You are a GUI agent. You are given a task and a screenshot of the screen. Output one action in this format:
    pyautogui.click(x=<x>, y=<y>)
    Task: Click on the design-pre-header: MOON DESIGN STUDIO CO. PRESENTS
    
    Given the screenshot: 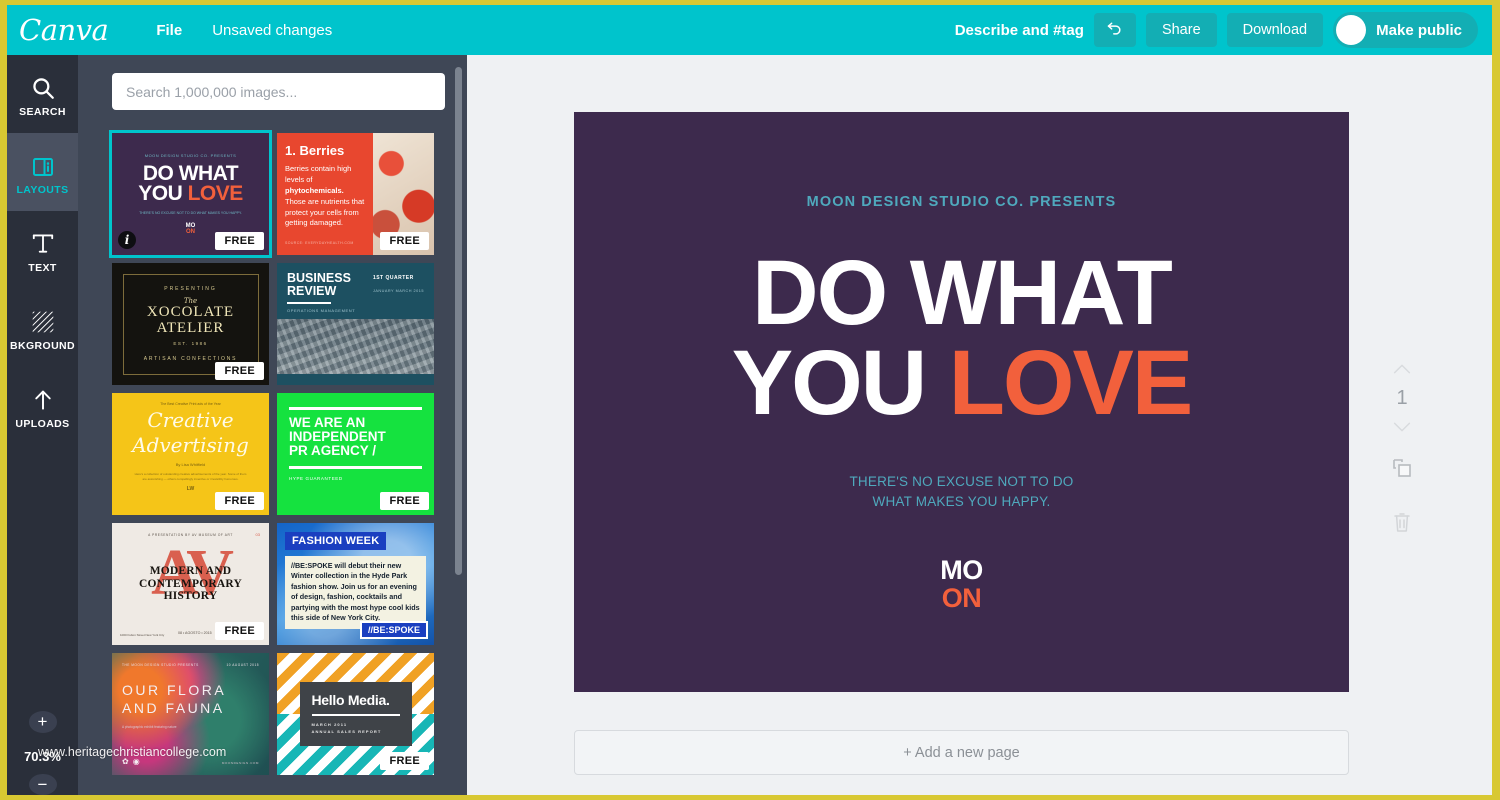 What is the action you would take?
    pyautogui.click(x=962, y=202)
    